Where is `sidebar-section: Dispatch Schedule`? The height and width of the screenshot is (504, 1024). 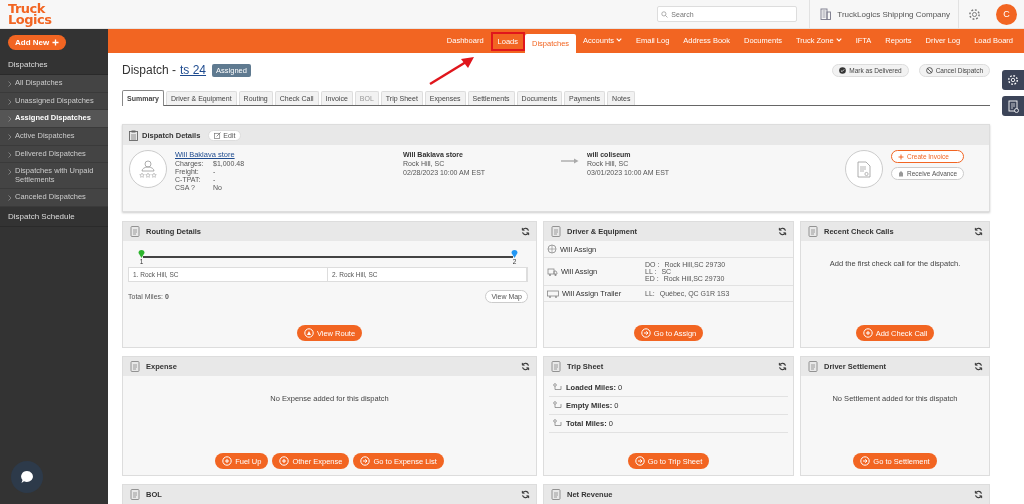
sidebar-section: Dispatch Schedule is located at coordinates (54, 217).